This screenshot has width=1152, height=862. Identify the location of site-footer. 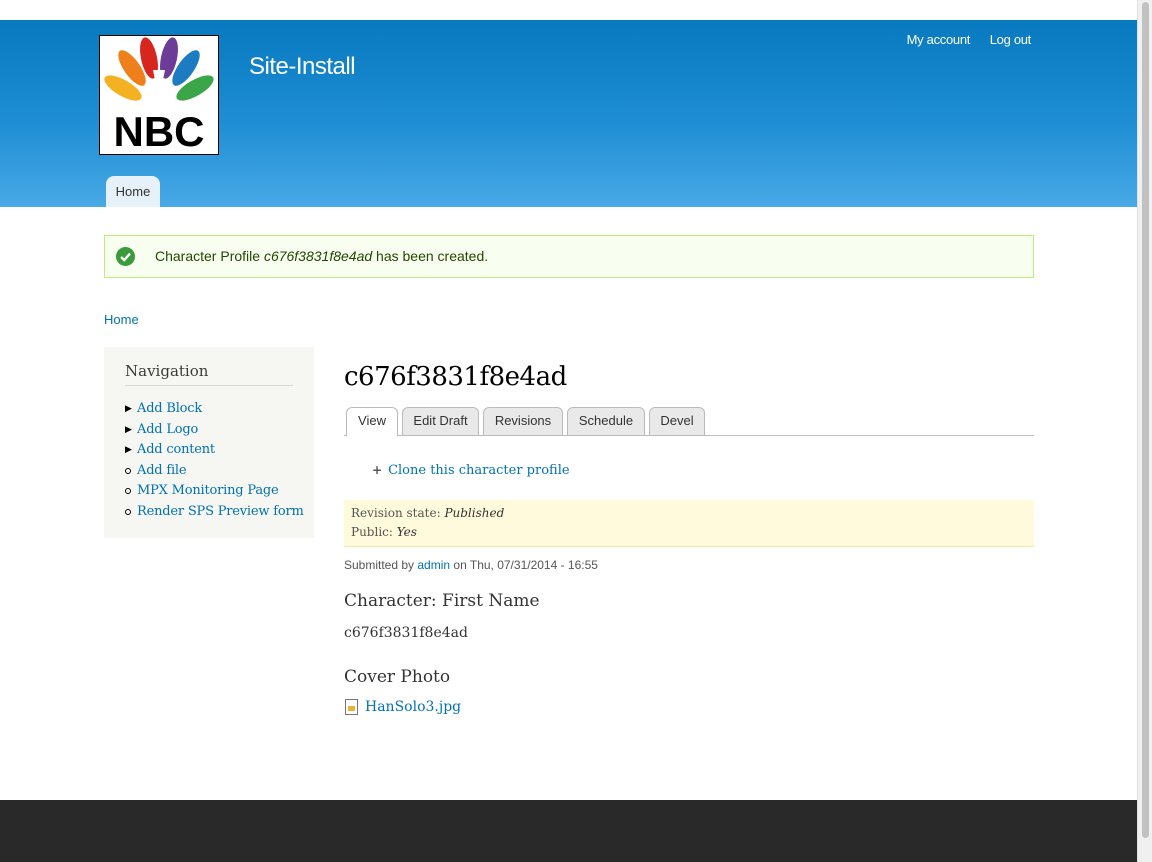
(568, 831).